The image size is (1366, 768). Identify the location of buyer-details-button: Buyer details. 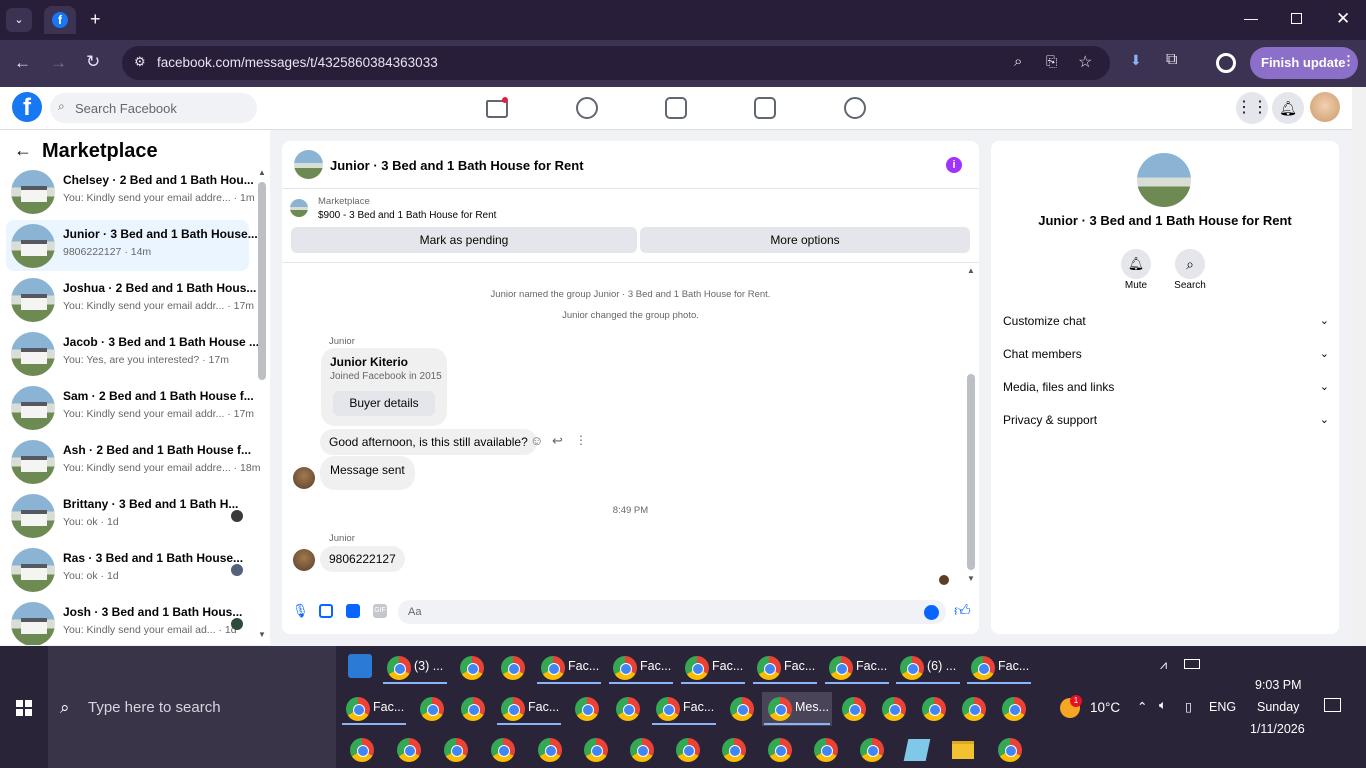
(384, 403).